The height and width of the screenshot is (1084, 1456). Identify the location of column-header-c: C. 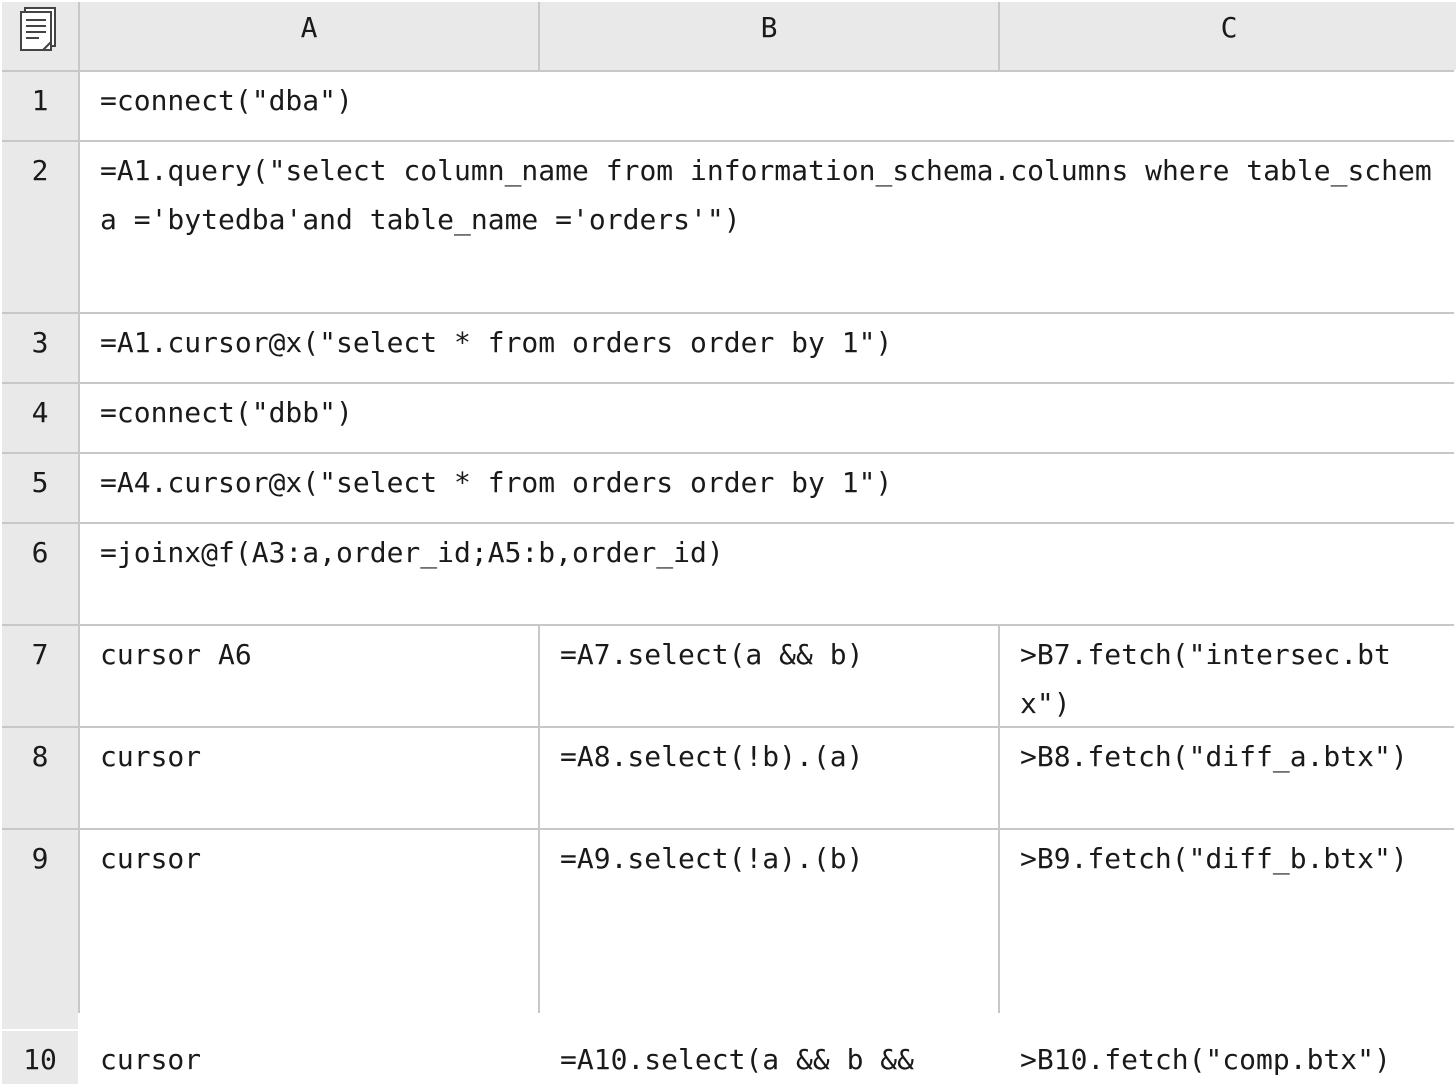
(1228, 36).